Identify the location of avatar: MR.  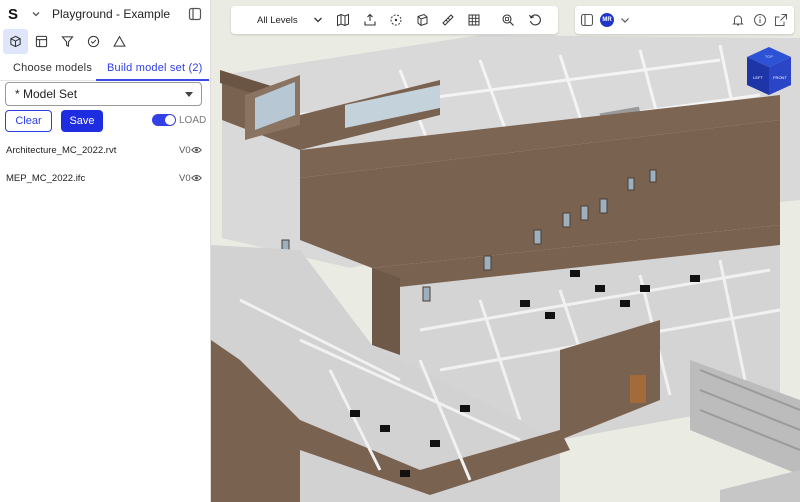
(607, 20).